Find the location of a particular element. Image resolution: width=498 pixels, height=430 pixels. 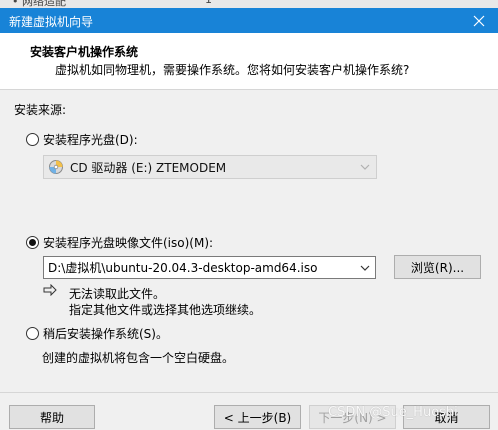

drive-select: CD 驱动器 (E:) ZTEMODEM is located at coordinates (210, 167).